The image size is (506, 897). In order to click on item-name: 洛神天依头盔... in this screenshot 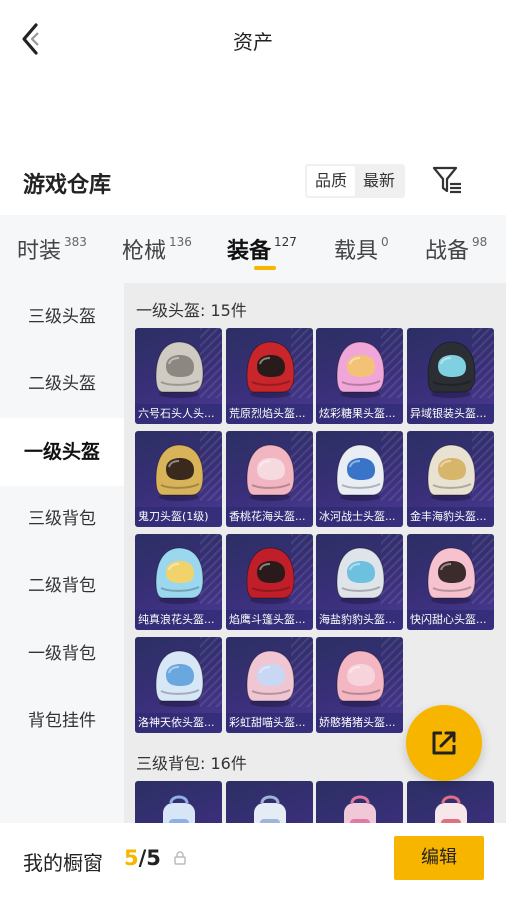, I will do `click(178, 723)`.